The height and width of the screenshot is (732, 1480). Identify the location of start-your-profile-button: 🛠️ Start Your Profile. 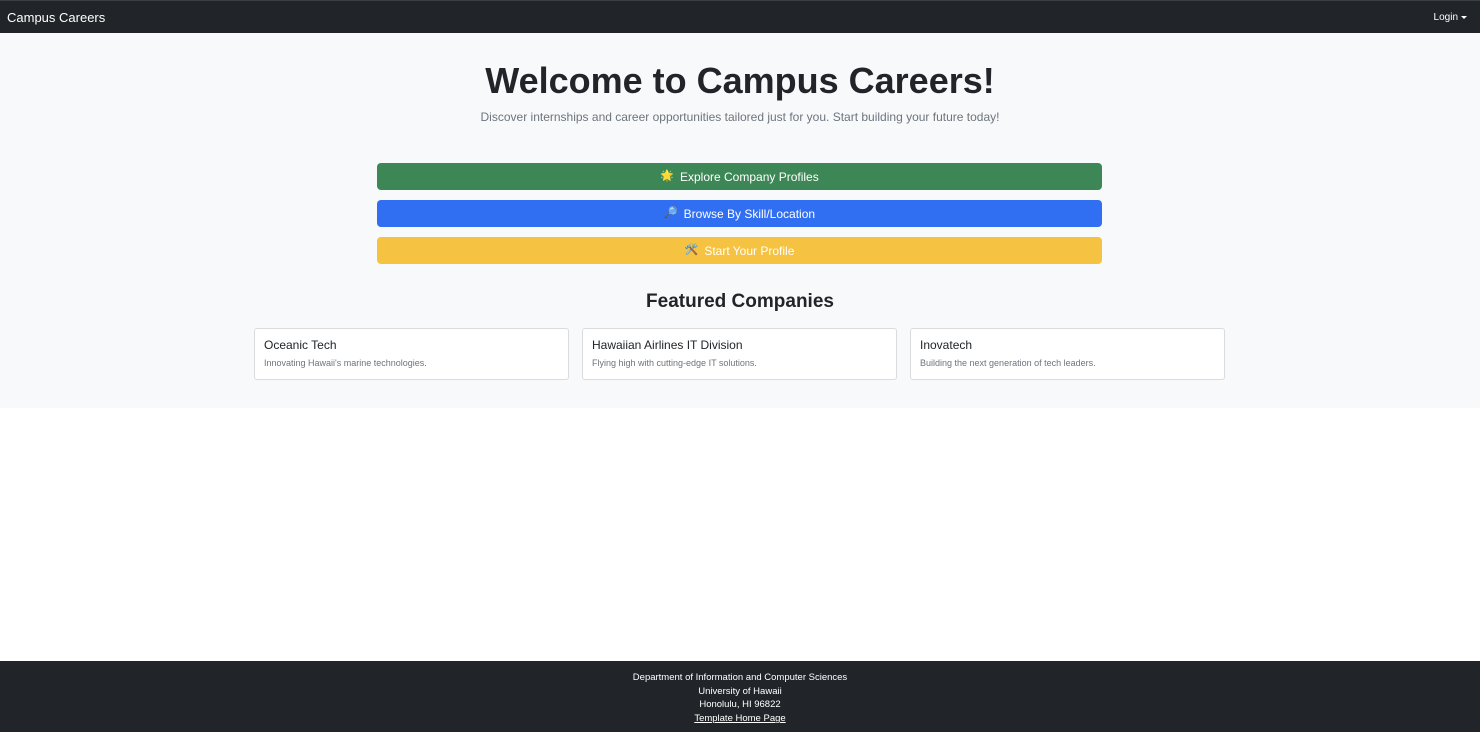
(739, 250).